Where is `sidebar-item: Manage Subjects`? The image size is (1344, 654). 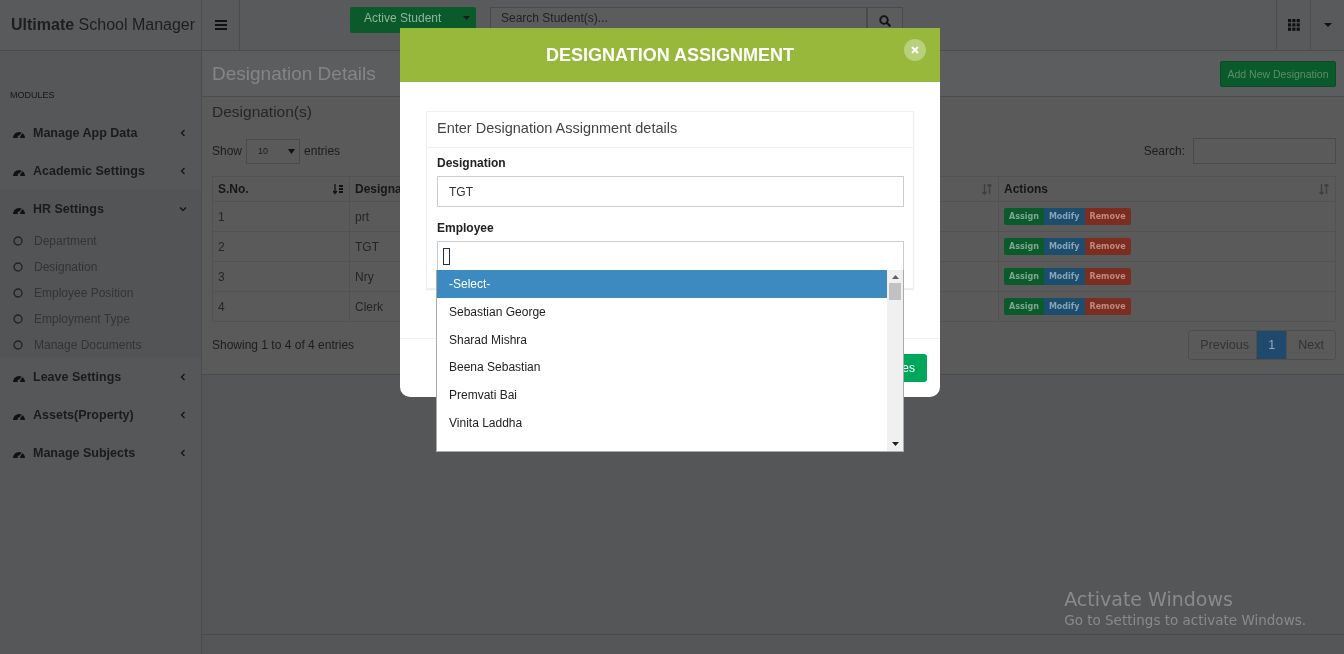
sidebar-item: Manage Subjects is located at coordinates (100, 453).